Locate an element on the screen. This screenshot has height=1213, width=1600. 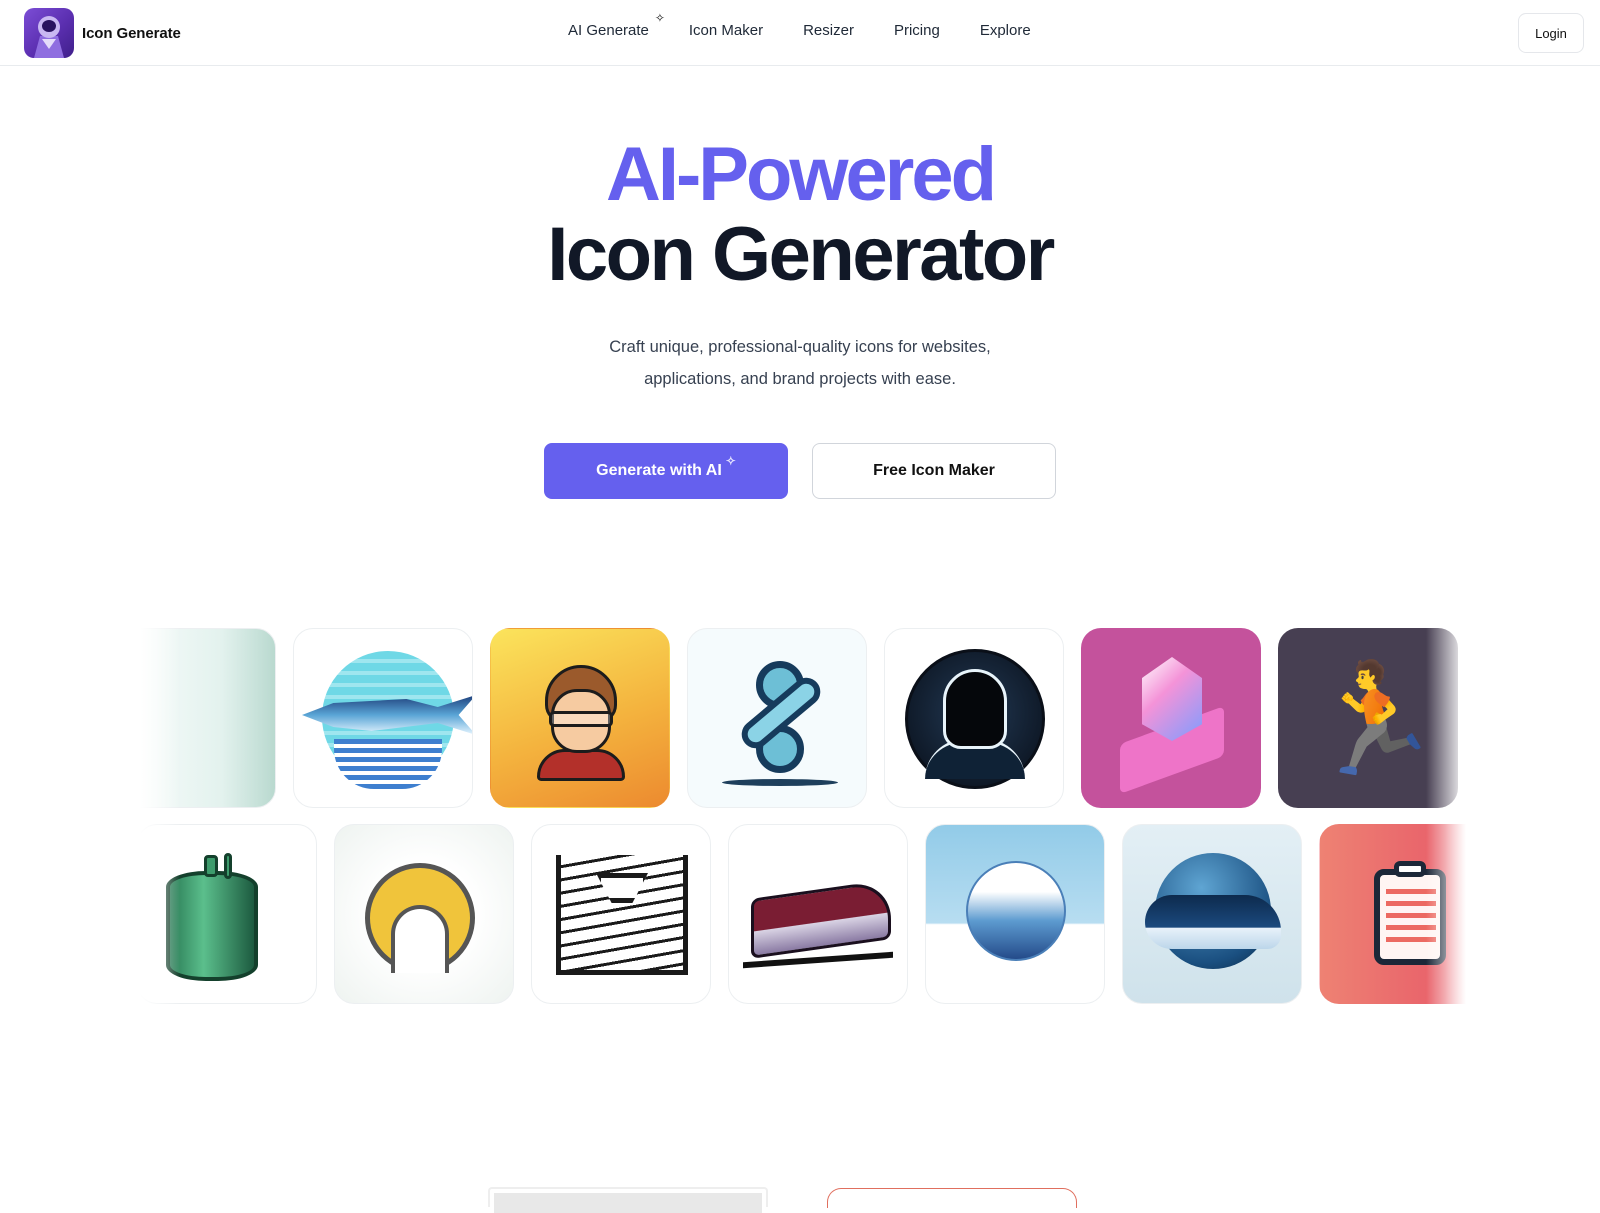
nav-ai-generate: AI Generate ✧ is located at coordinates (616, 25).